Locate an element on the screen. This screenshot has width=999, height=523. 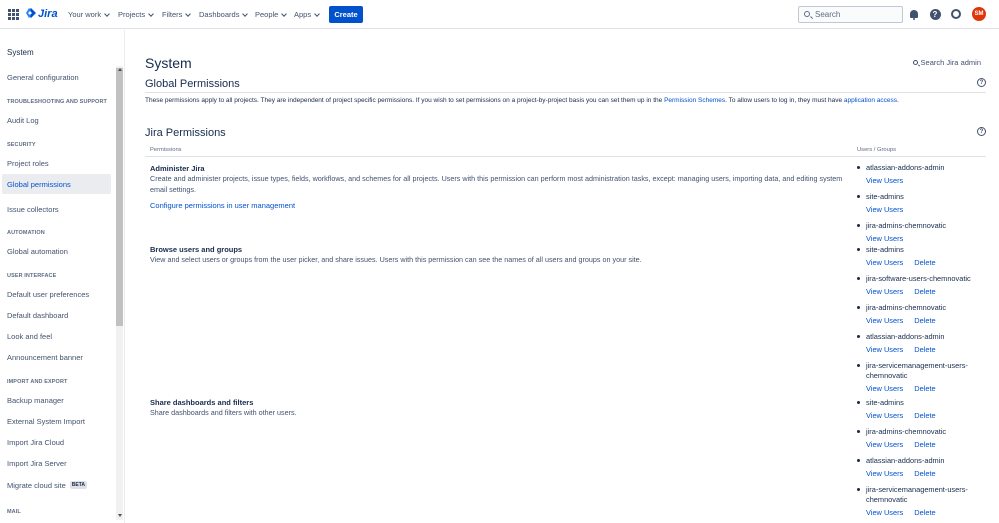
sidebar-item-default-user-preferences: Default user preferences is located at coordinates (56, 294).